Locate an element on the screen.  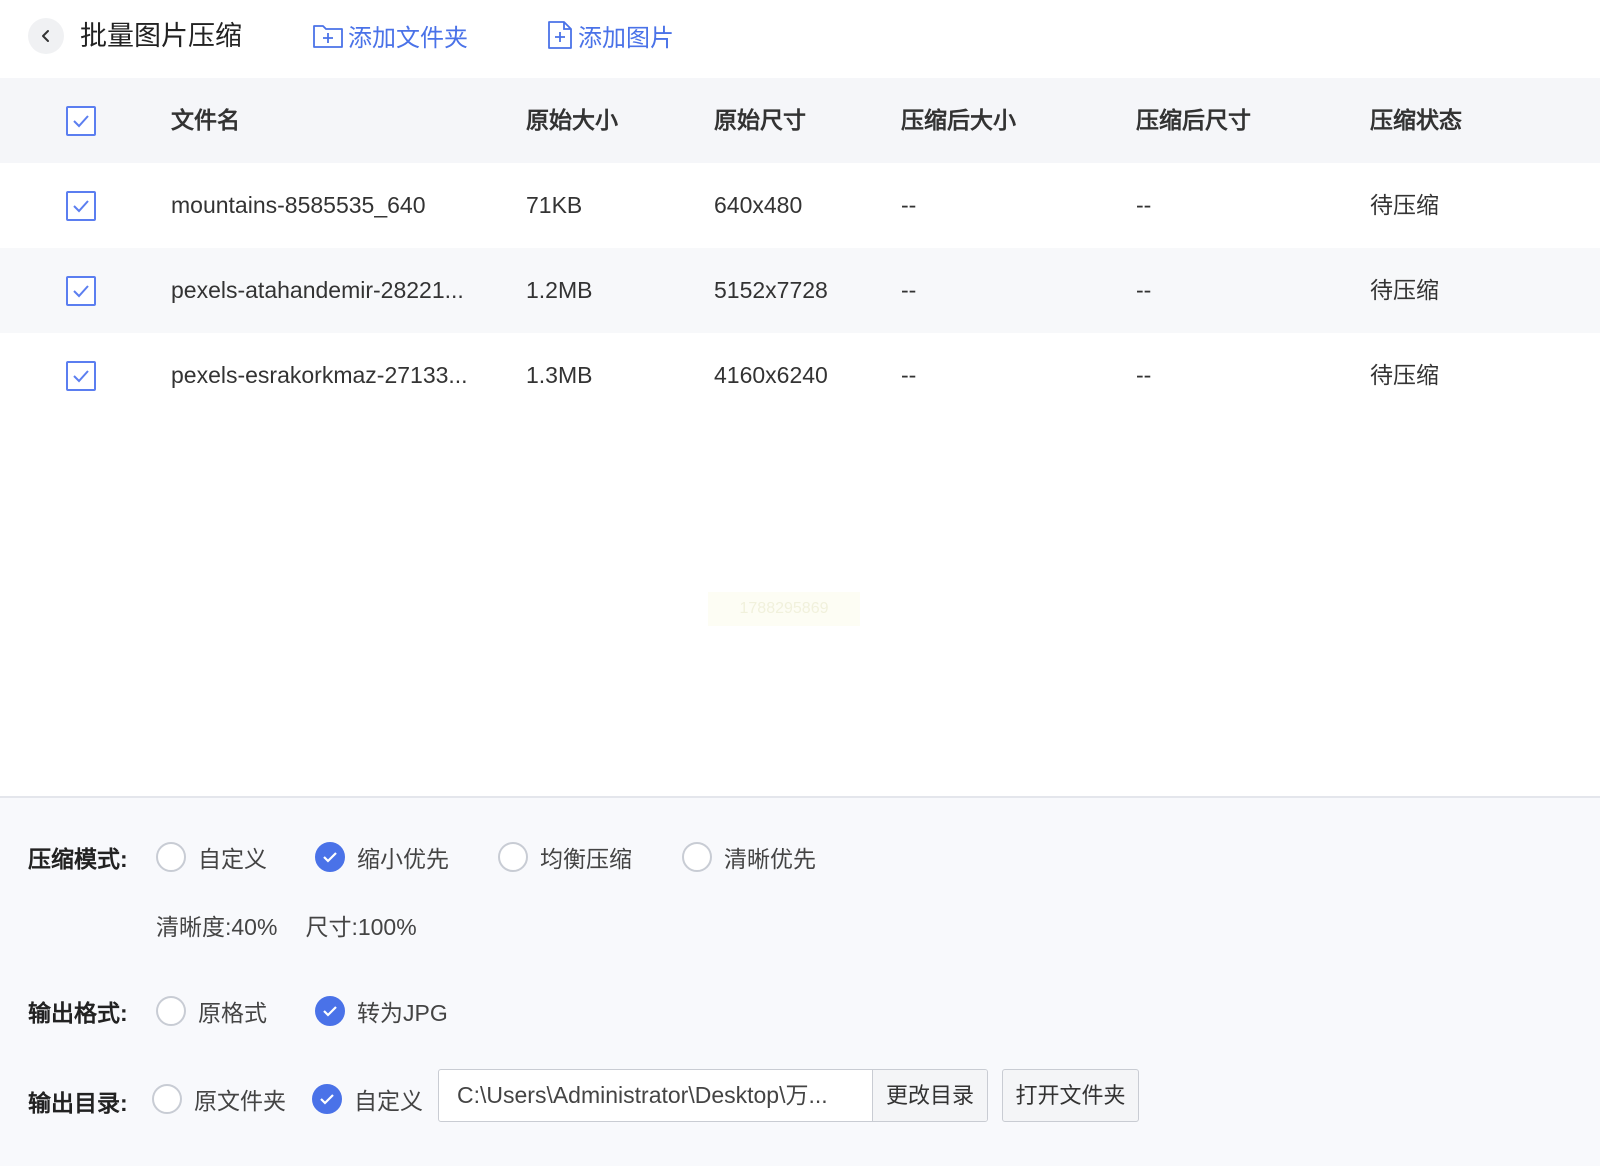
chevron-left-icon is located at coordinates (45, 36).